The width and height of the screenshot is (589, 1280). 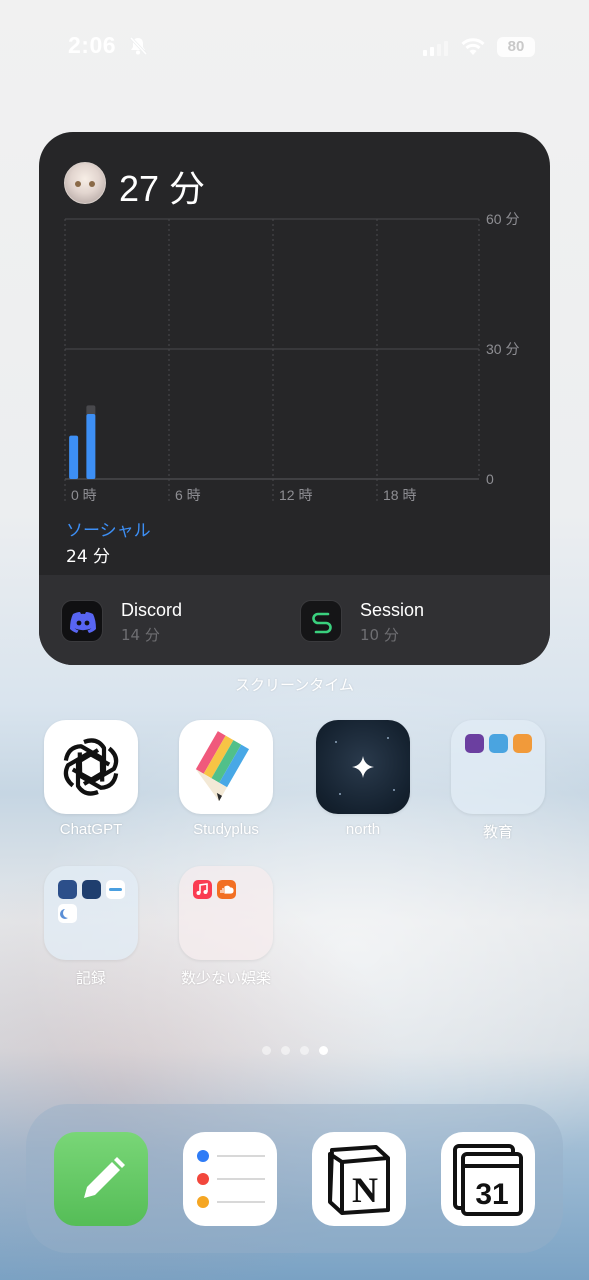 I want to click on app-label: north, so click(x=363, y=829).